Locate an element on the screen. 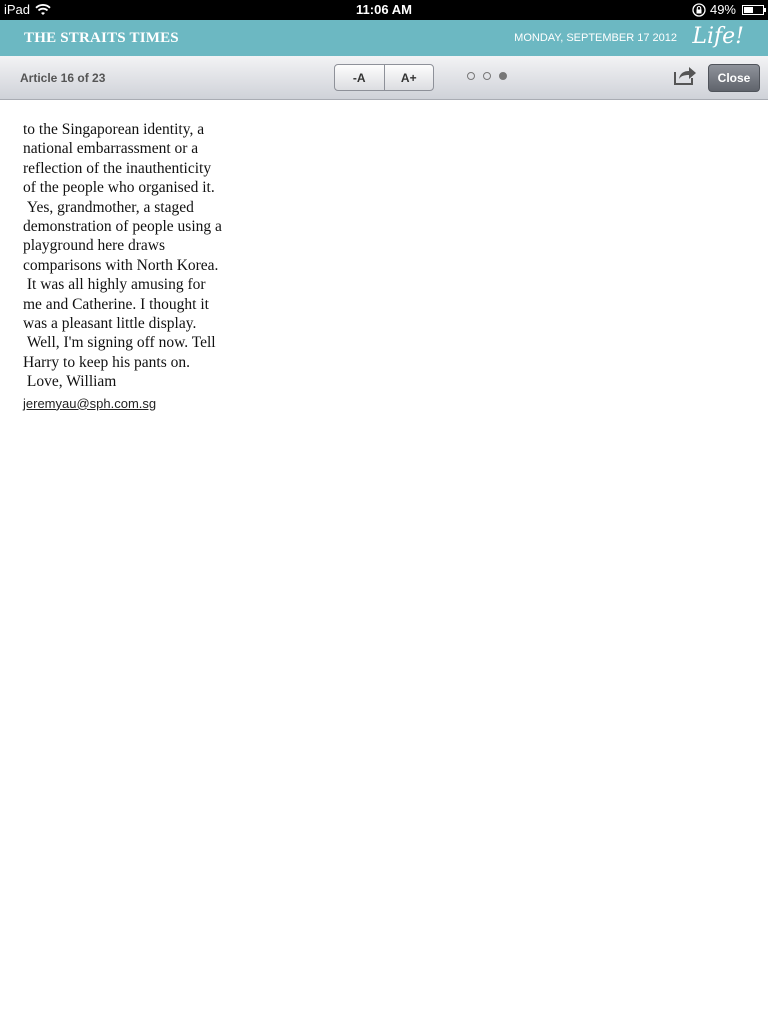  battery-icon is located at coordinates (754, 9).